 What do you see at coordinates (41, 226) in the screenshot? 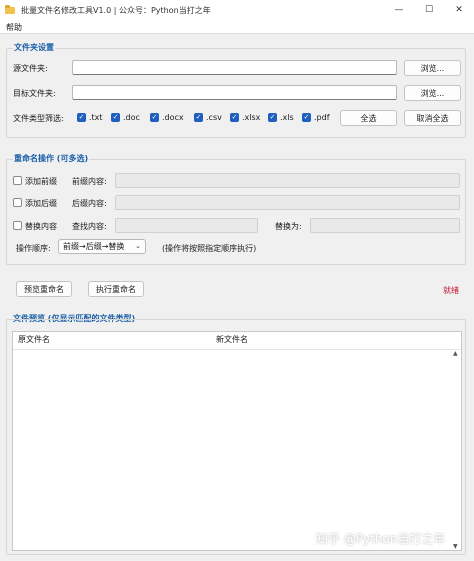
I see `replace-label: 替换内容` at bounding box center [41, 226].